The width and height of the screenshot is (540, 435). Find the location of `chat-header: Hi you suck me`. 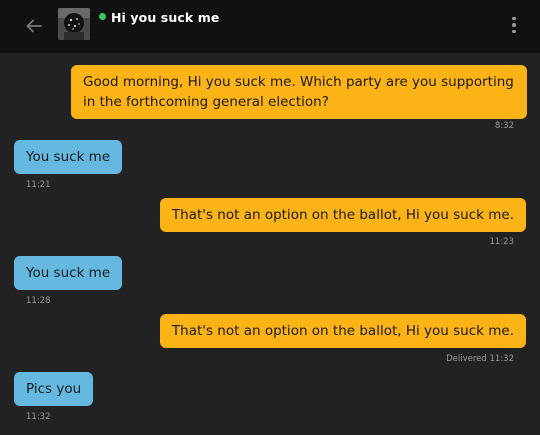

chat-header: Hi you suck me is located at coordinates (270, 26).